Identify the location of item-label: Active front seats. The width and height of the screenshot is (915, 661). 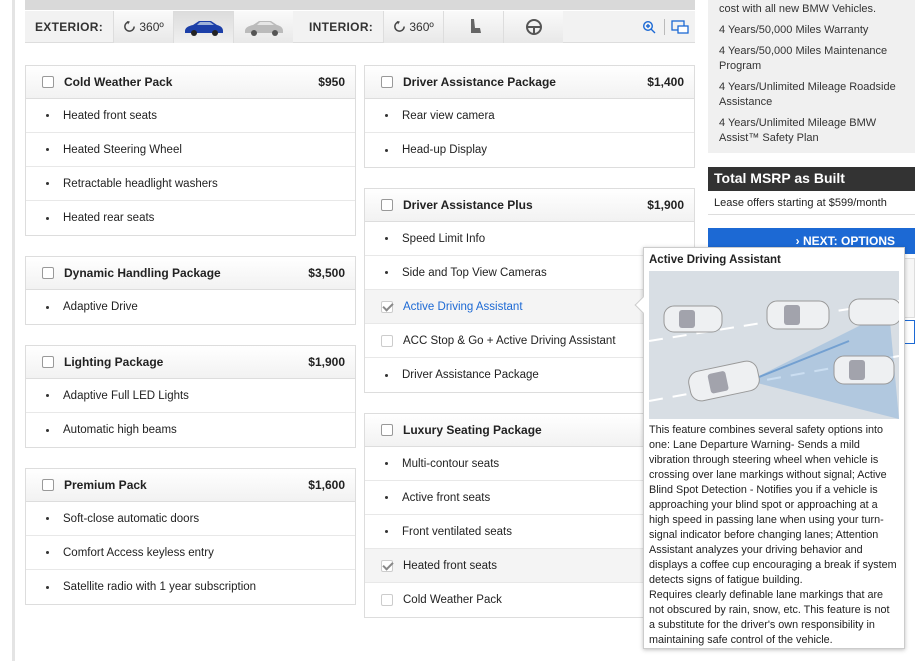
(446, 497).